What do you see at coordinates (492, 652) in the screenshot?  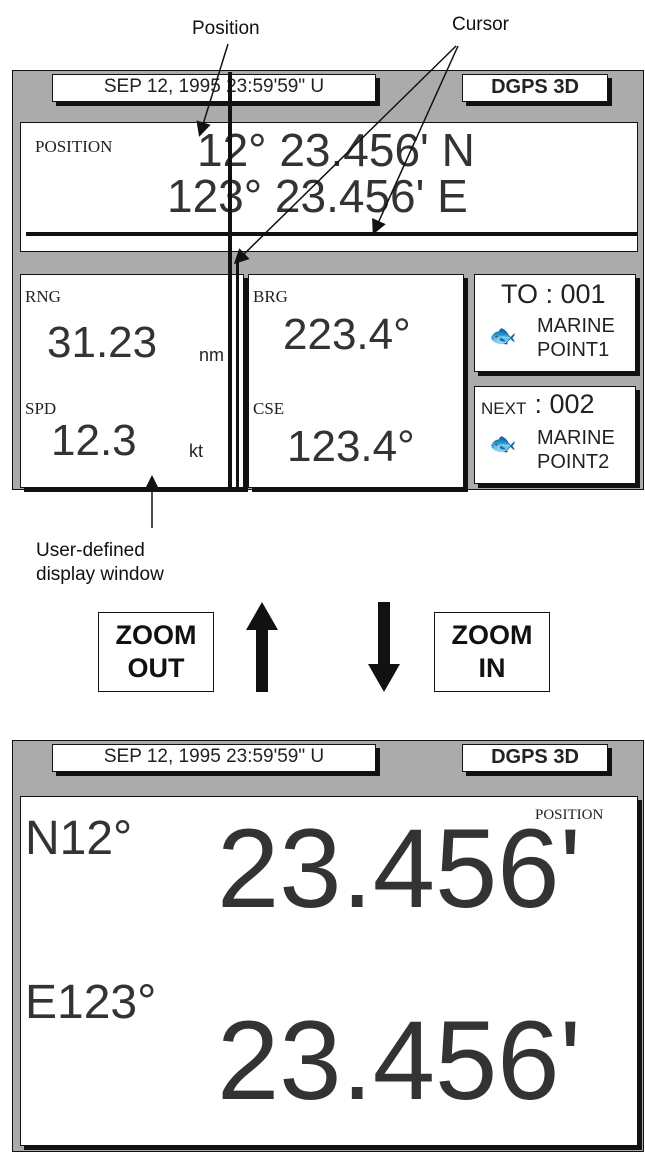 I see `zoom-in-button: ZOOM IN` at bounding box center [492, 652].